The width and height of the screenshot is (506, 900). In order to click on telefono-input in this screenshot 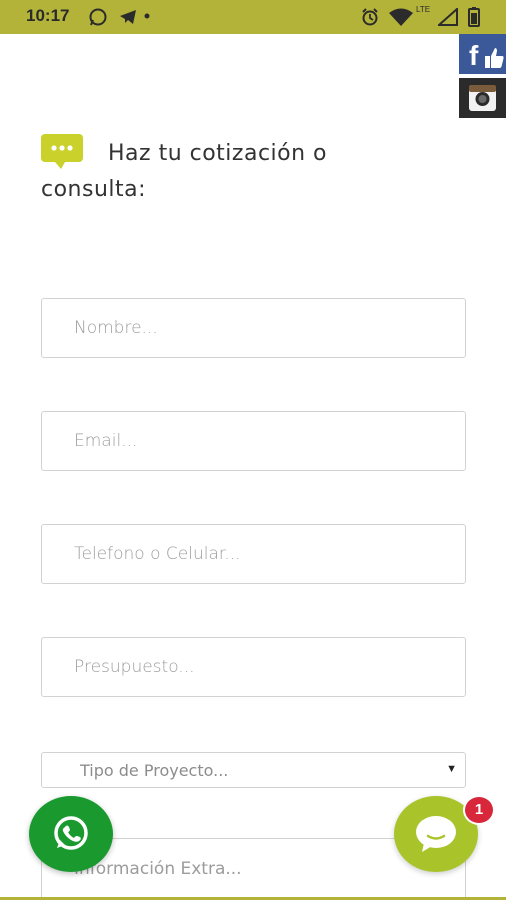, I will do `click(253, 554)`.